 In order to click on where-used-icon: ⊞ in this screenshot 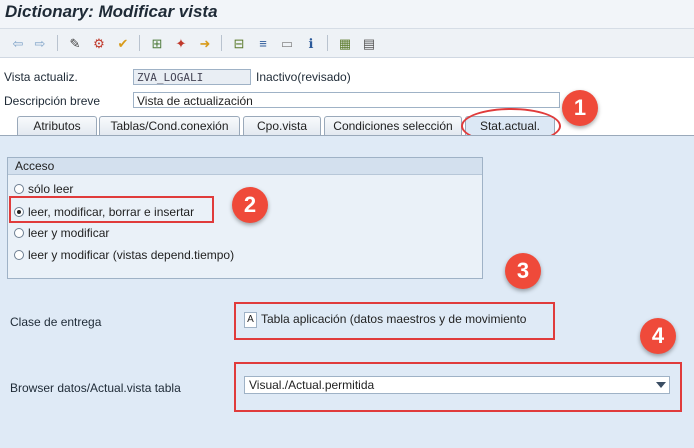, I will do `click(157, 43)`.